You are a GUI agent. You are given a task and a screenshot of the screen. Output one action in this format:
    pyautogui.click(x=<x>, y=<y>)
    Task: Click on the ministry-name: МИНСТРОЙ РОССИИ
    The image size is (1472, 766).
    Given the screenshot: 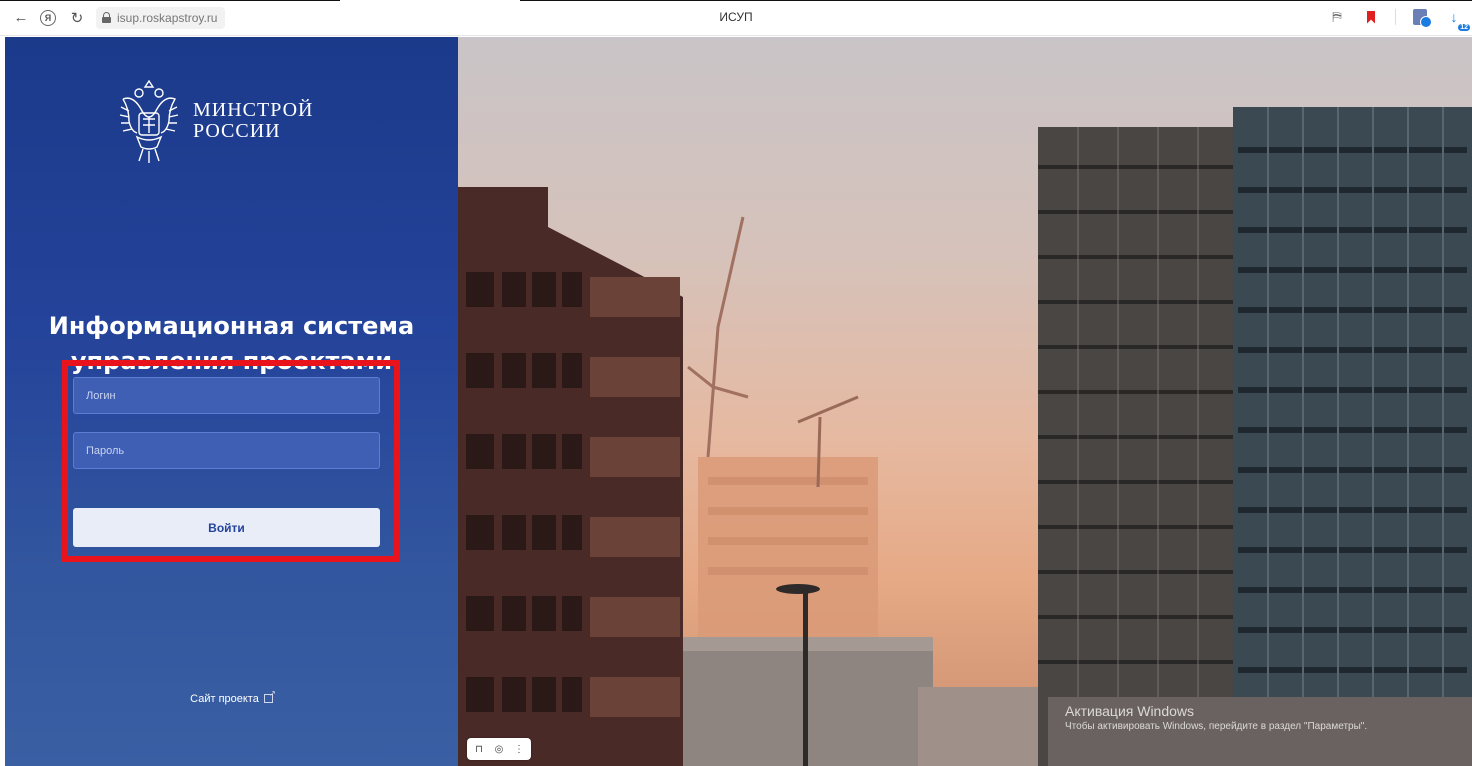 What is the action you would take?
    pyautogui.click(x=253, y=121)
    